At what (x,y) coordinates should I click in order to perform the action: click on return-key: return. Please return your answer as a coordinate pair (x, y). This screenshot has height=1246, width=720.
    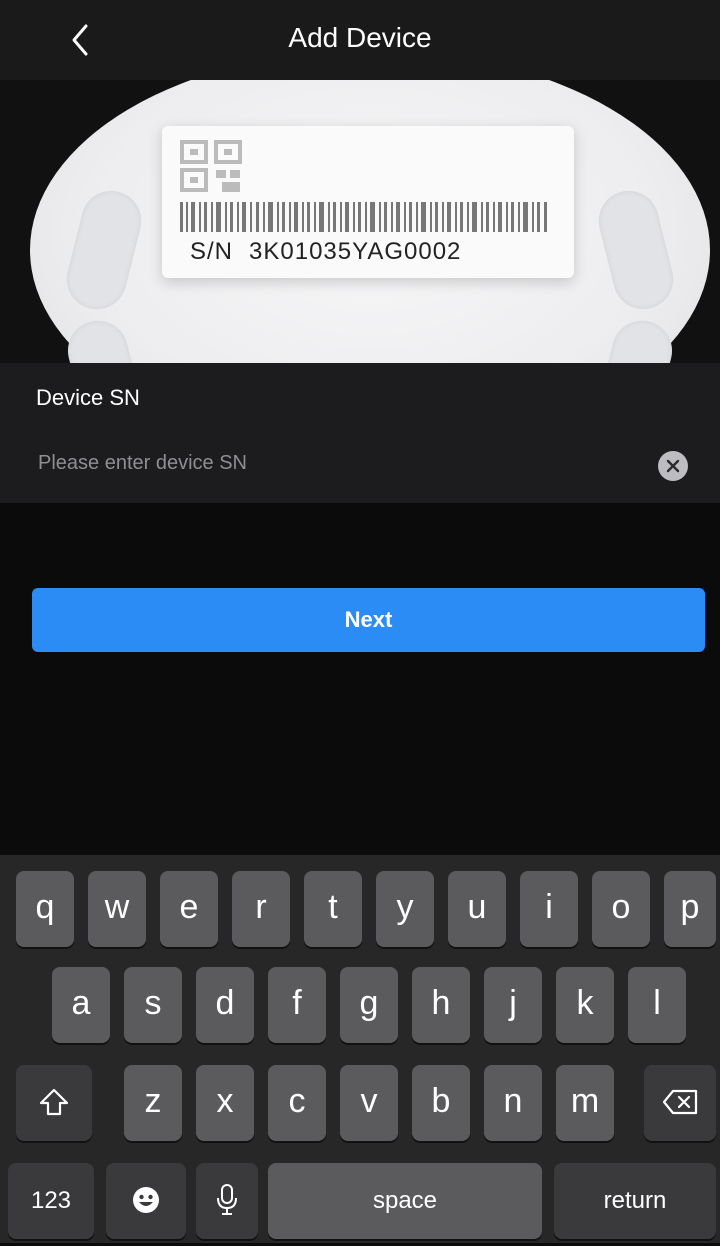
    Looking at the image, I should click on (635, 1201).